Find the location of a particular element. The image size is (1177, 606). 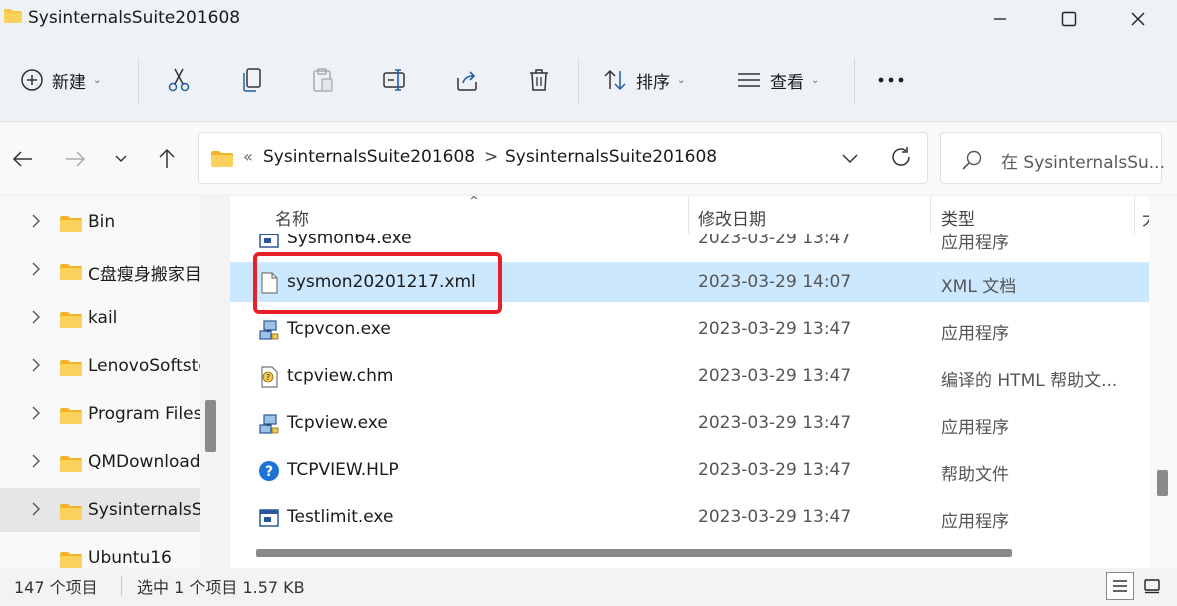

column-header-size: 大 is located at coordinates (1145, 217).